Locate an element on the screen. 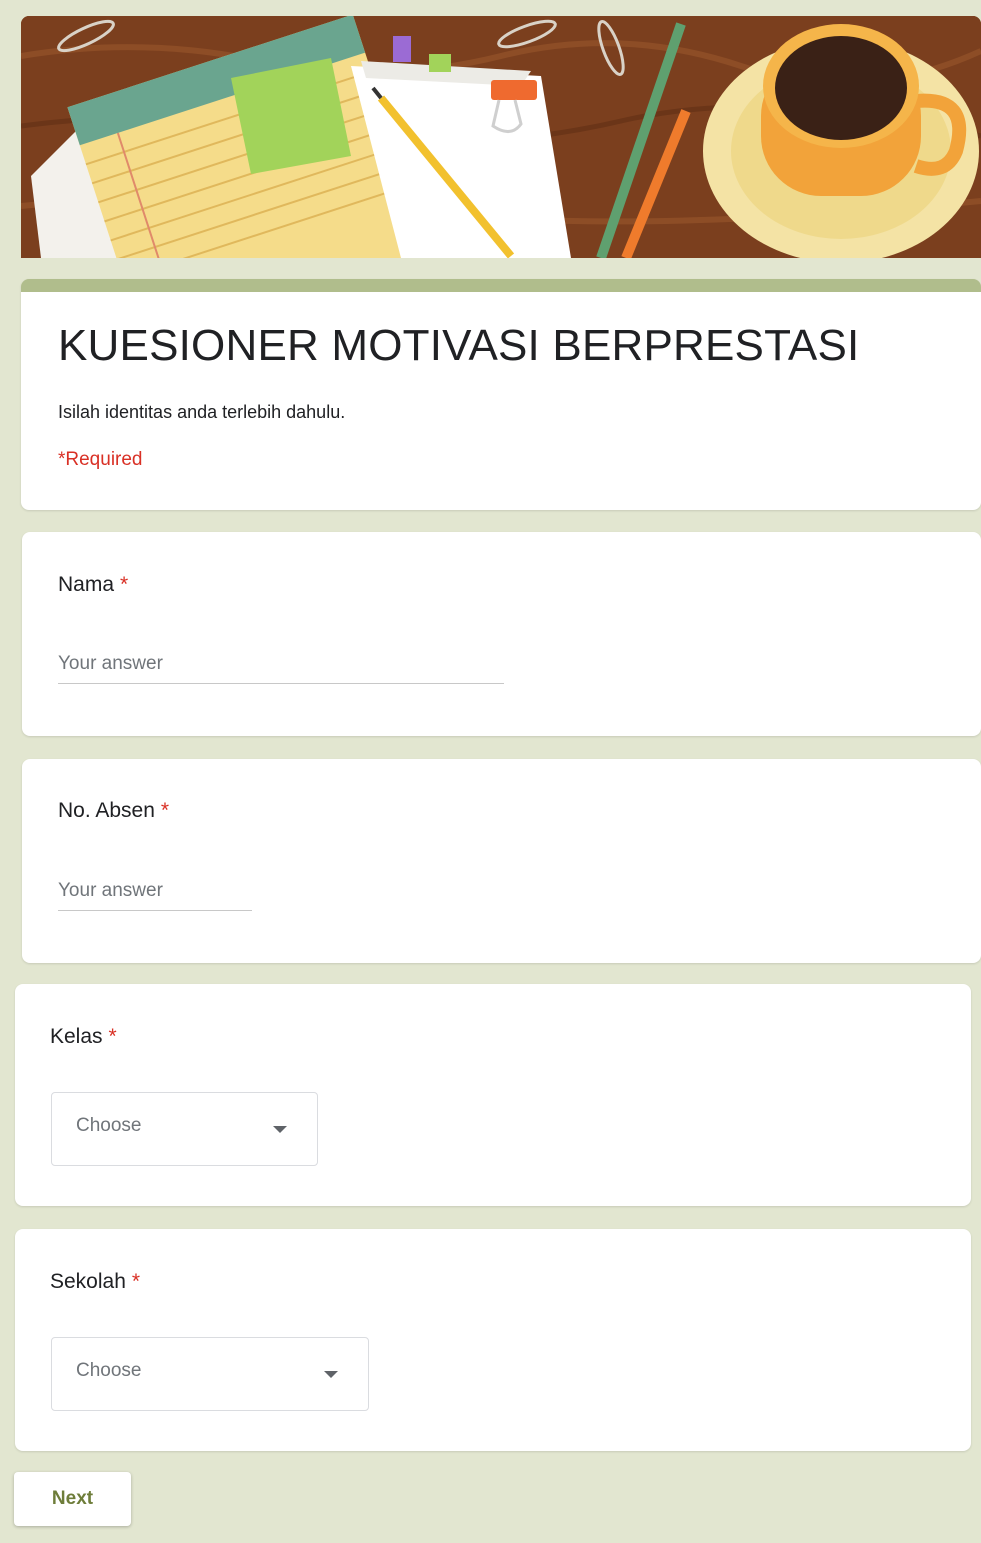 This screenshot has height=1543, width=981. question-card-kelas: Kelas * Choose is located at coordinates (493, 1095).